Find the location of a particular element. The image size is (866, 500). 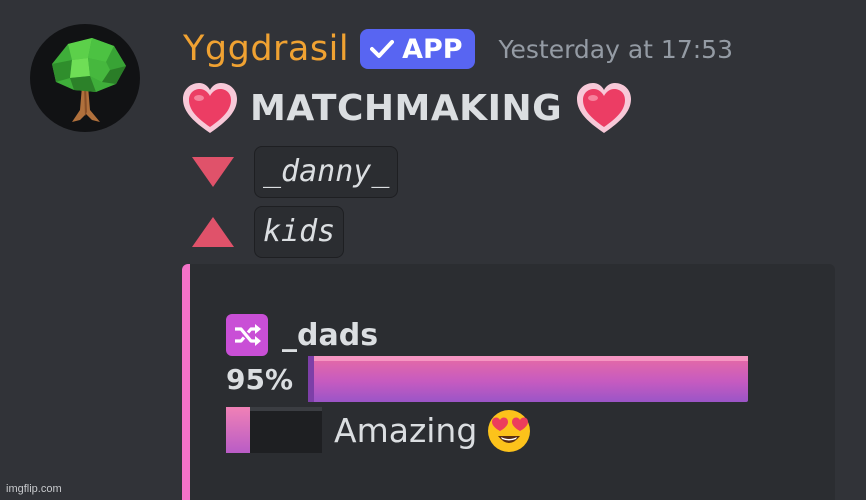

rating-text: Amazing is located at coordinates (406, 430).